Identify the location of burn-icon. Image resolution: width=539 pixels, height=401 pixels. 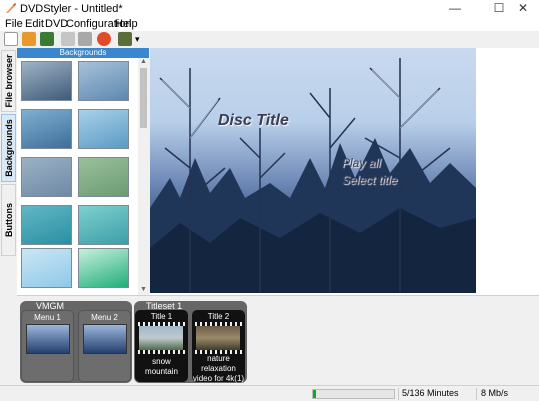
(104, 39).